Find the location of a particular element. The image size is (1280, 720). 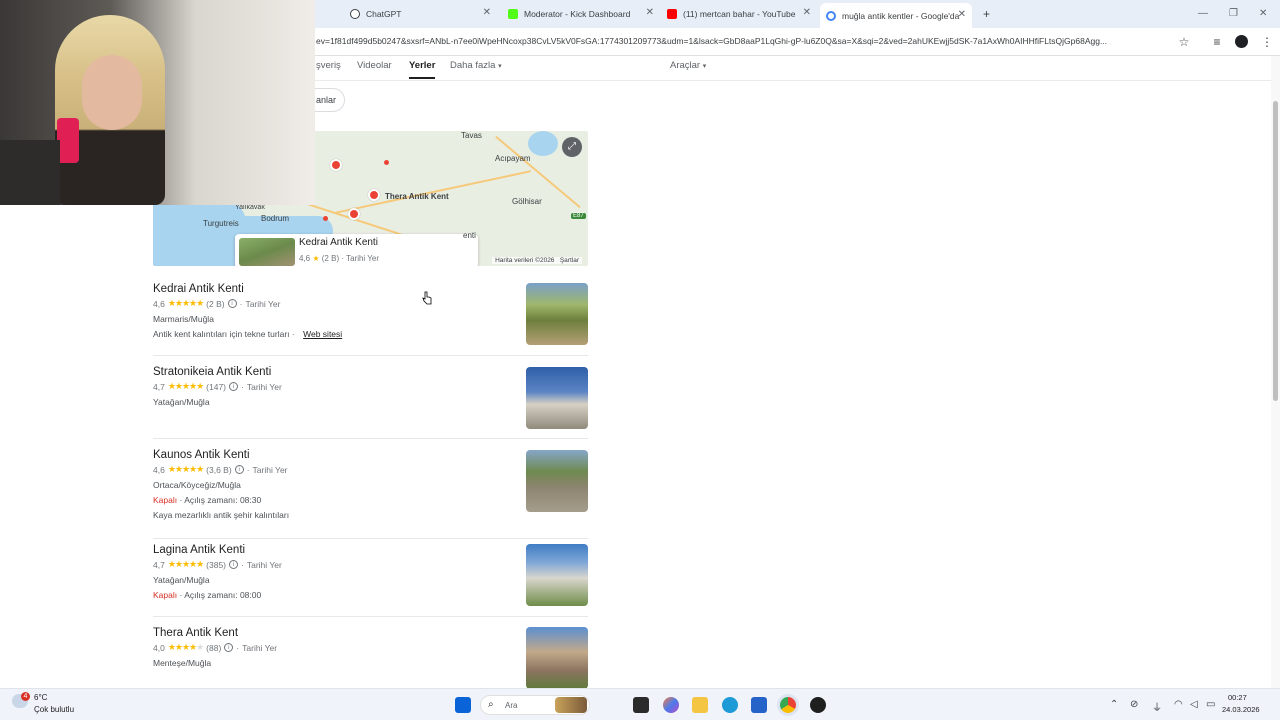

road-badge: E87 is located at coordinates (578, 216).